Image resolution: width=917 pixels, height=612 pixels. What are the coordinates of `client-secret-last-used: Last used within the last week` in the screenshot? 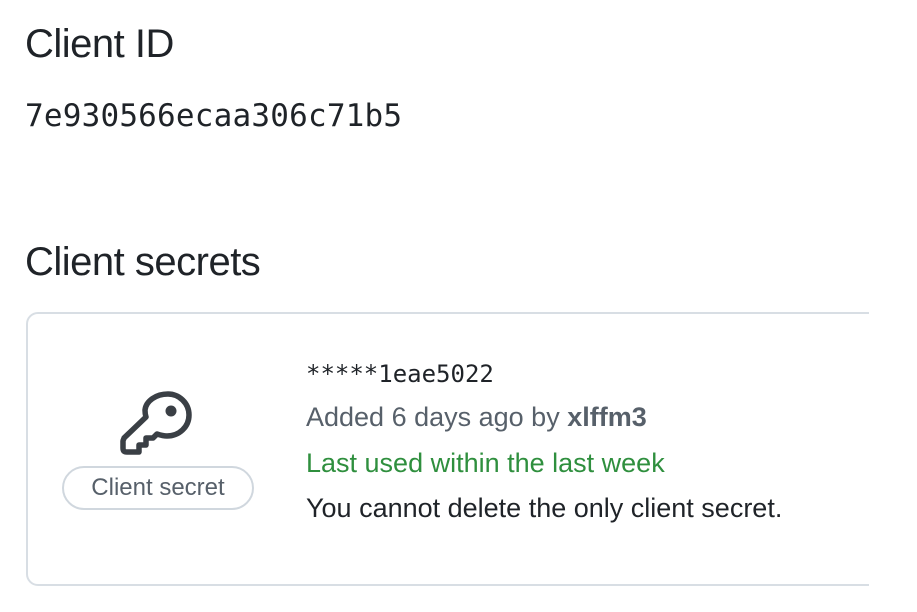 It's located at (485, 463).